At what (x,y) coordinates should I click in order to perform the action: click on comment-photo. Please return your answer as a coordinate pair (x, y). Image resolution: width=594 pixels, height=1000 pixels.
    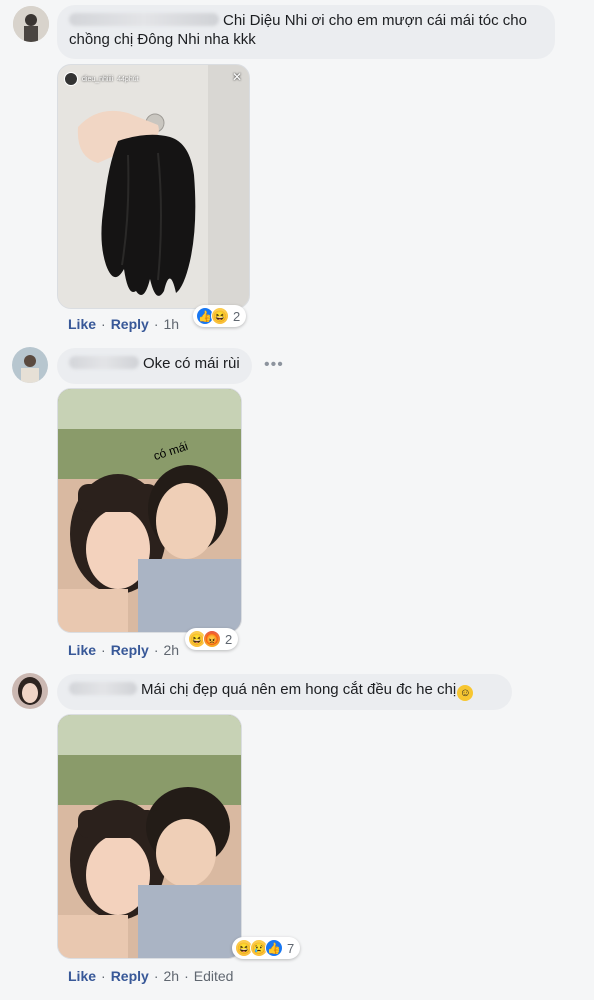
    Looking at the image, I should click on (149, 836).